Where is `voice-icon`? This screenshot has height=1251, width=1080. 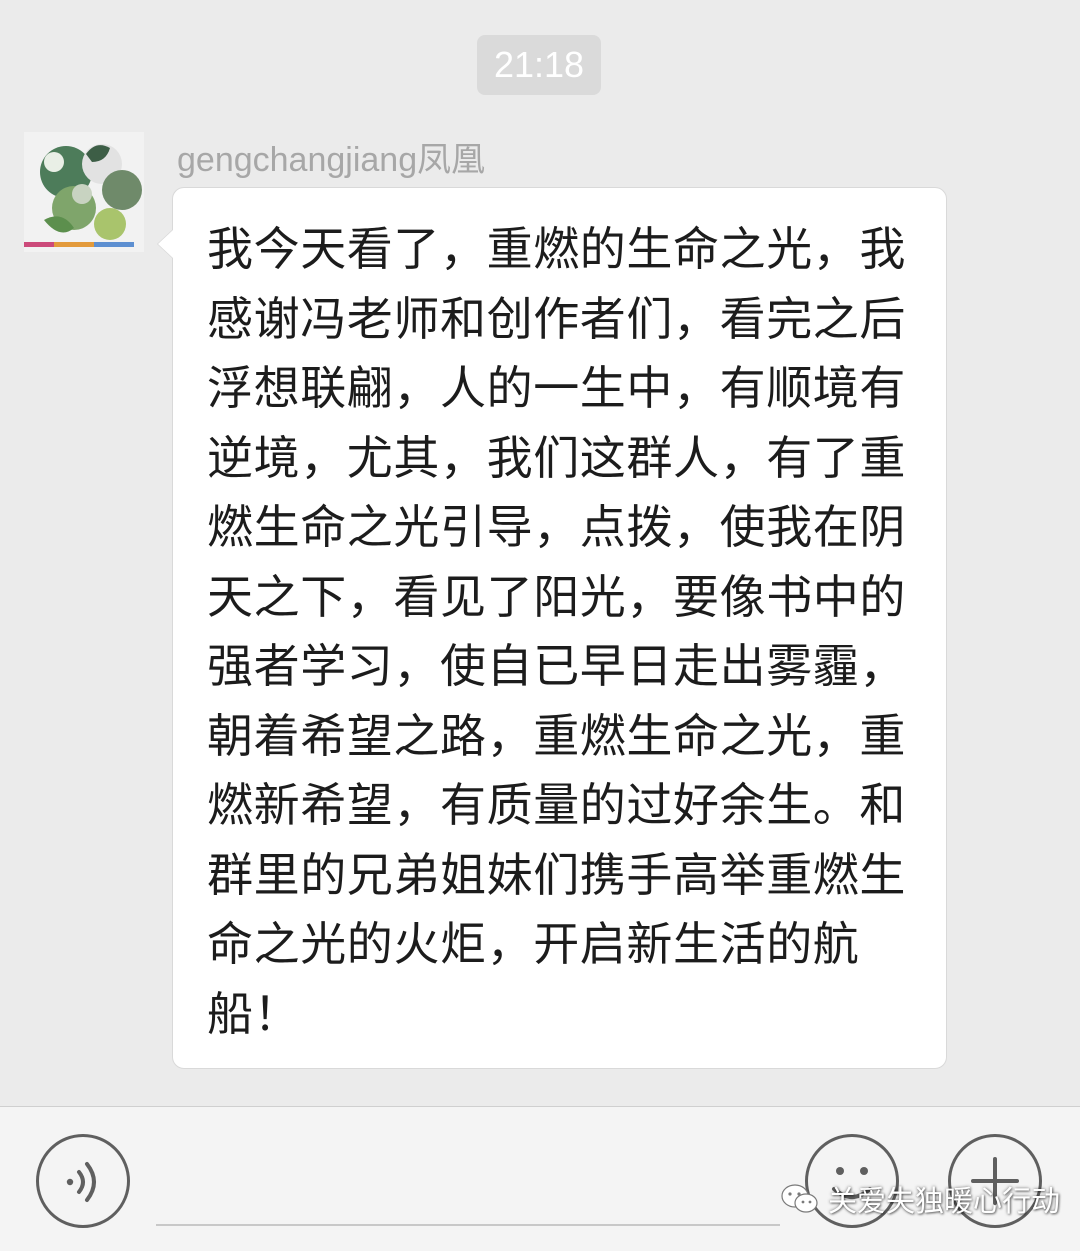 voice-icon is located at coordinates (81, 1182).